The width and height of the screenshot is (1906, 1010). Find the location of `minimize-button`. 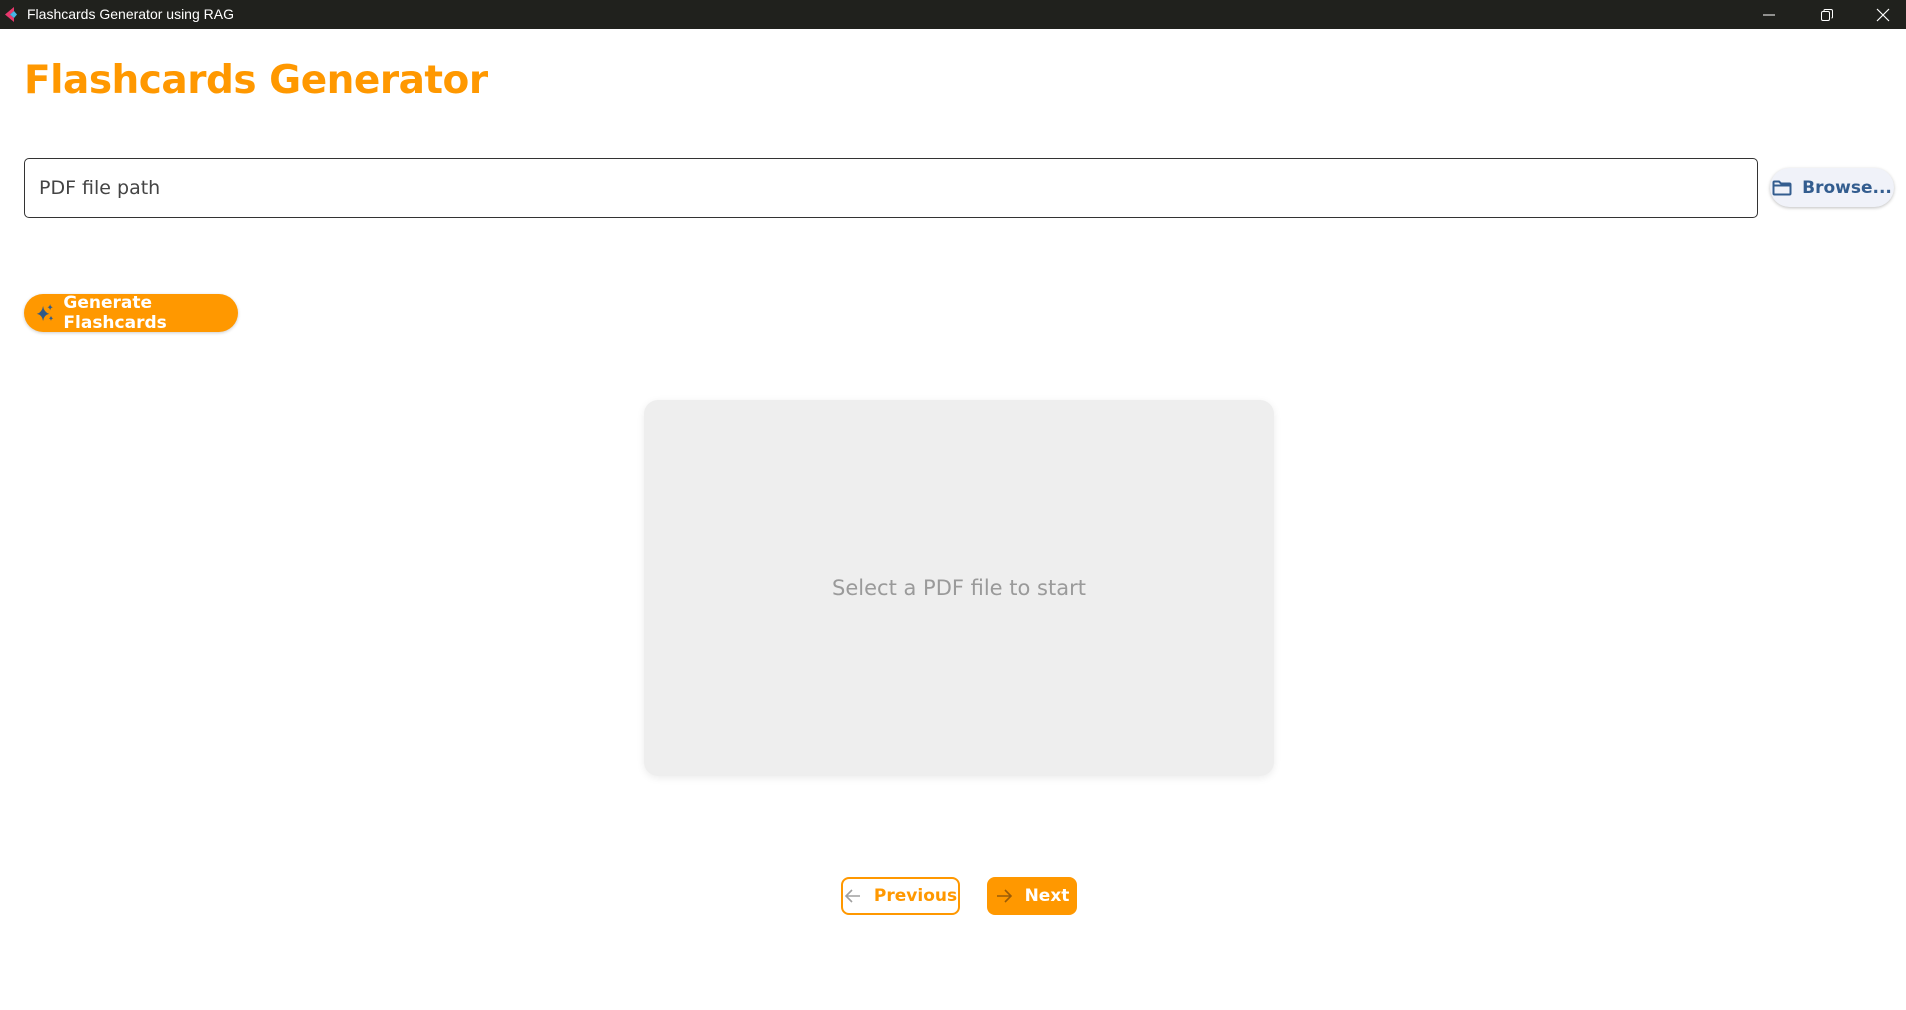

minimize-button is located at coordinates (1769, 14).